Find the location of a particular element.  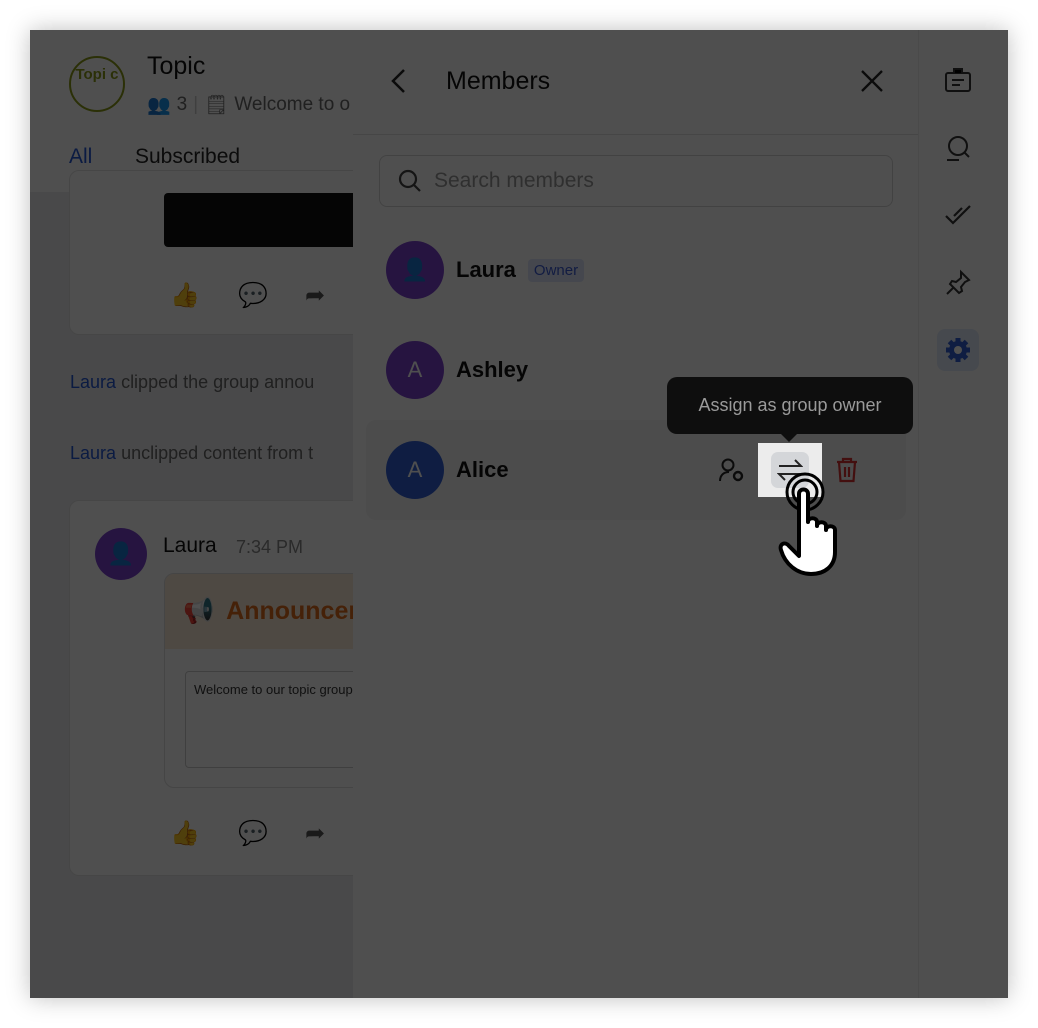

megaphone-icon: 📢 is located at coordinates (199, 611).